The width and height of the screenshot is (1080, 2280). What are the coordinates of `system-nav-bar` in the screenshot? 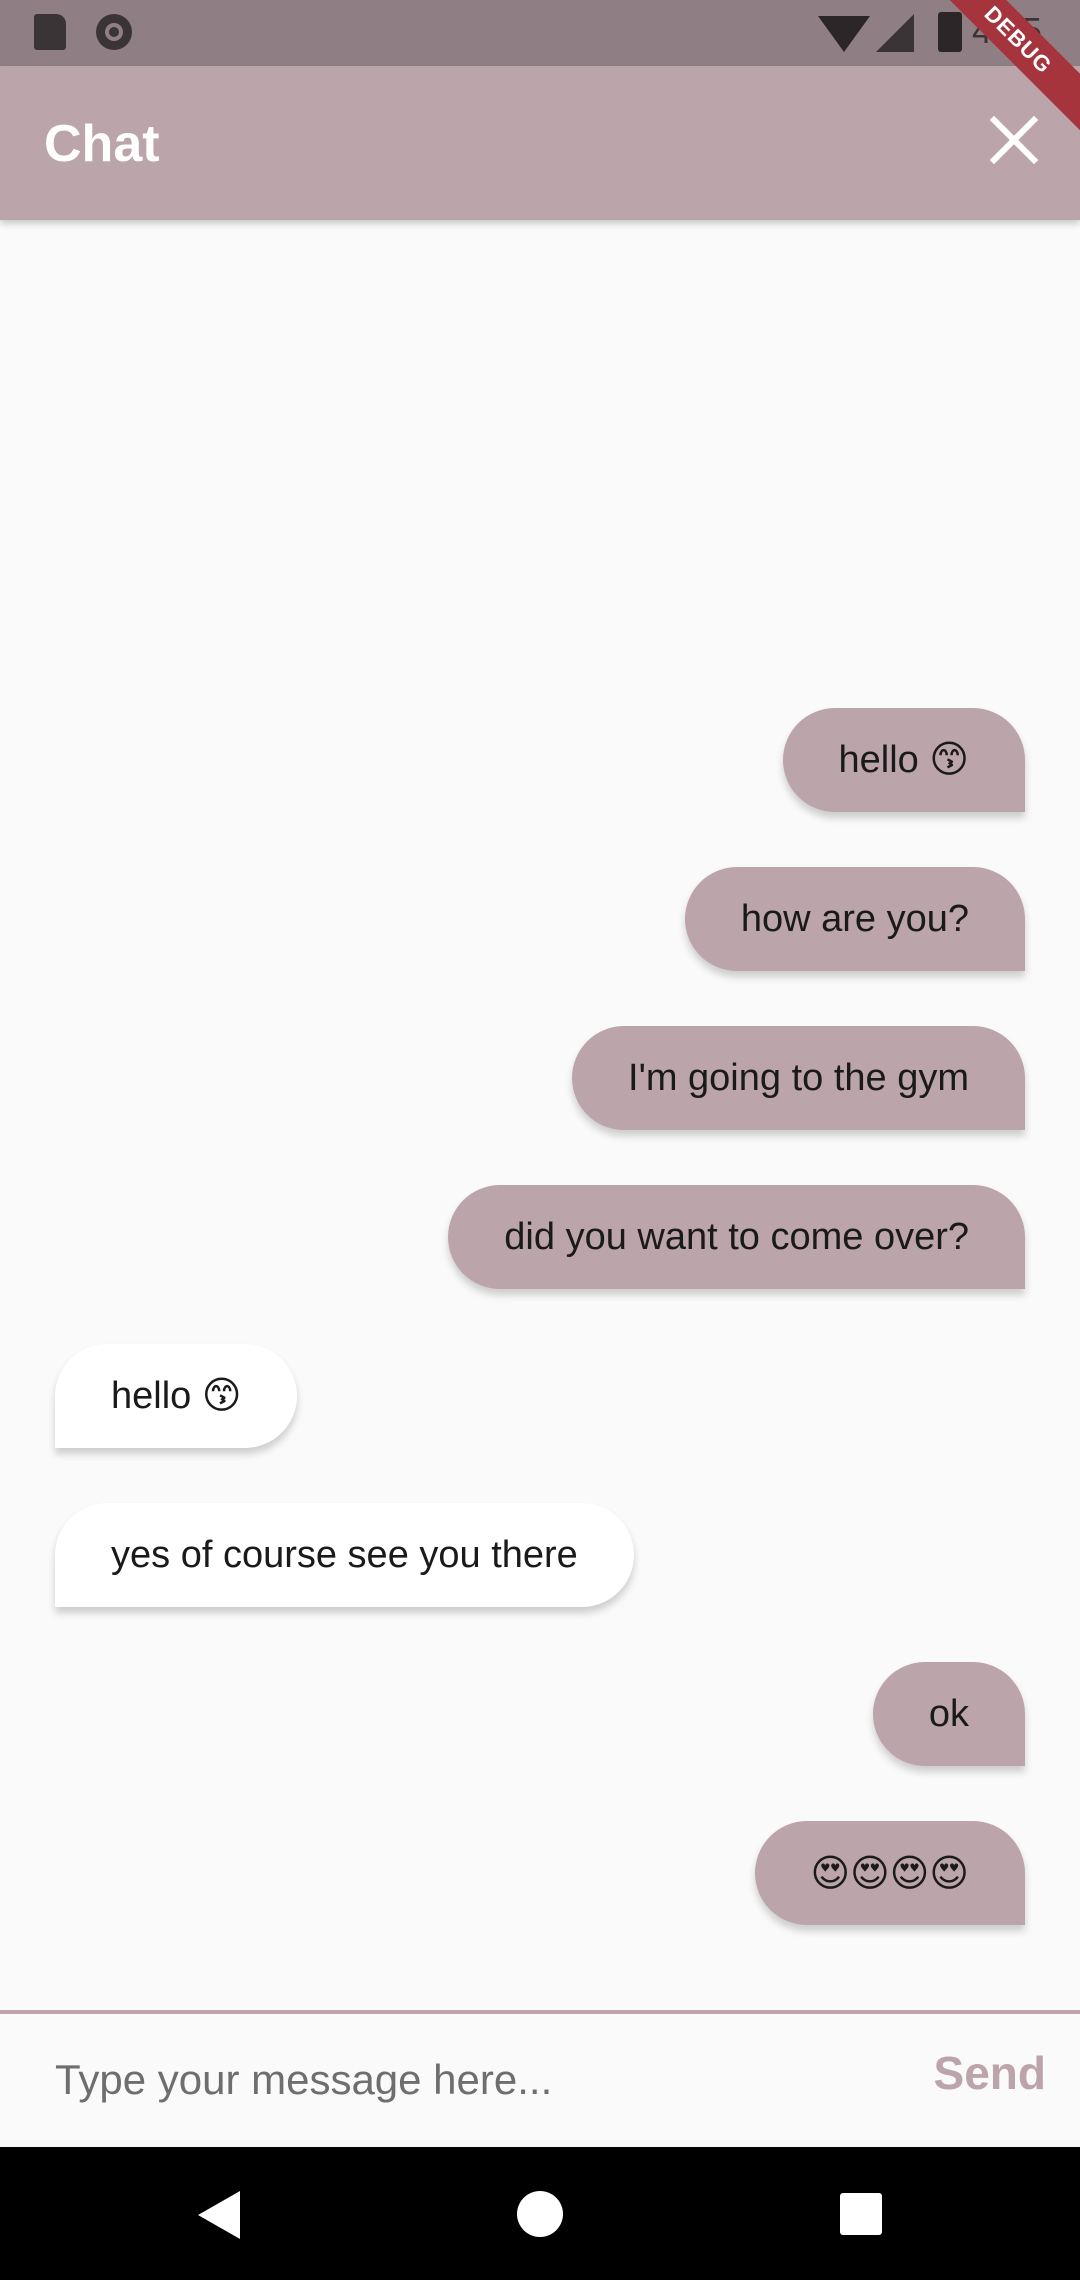 It's located at (540, 2213).